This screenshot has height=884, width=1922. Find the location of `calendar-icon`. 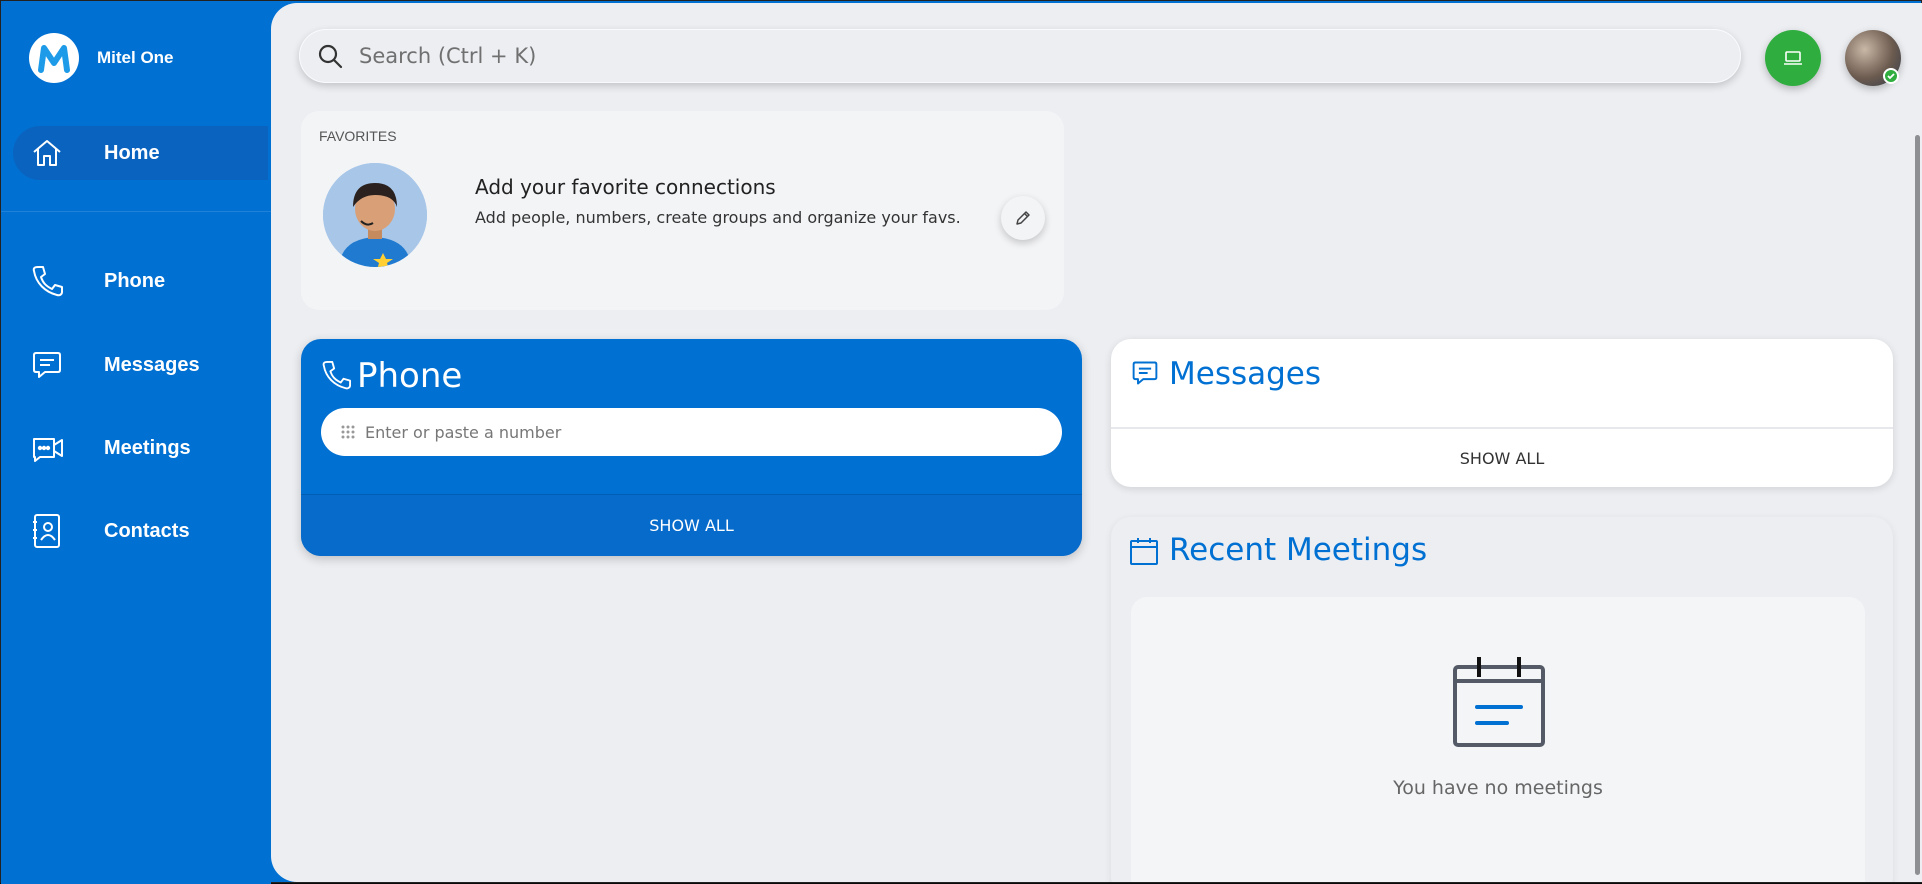

calendar-icon is located at coordinates (1144, 553).